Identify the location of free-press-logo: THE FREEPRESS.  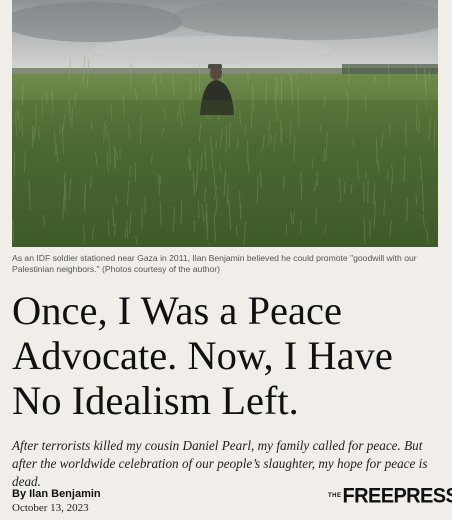
(390, 496).